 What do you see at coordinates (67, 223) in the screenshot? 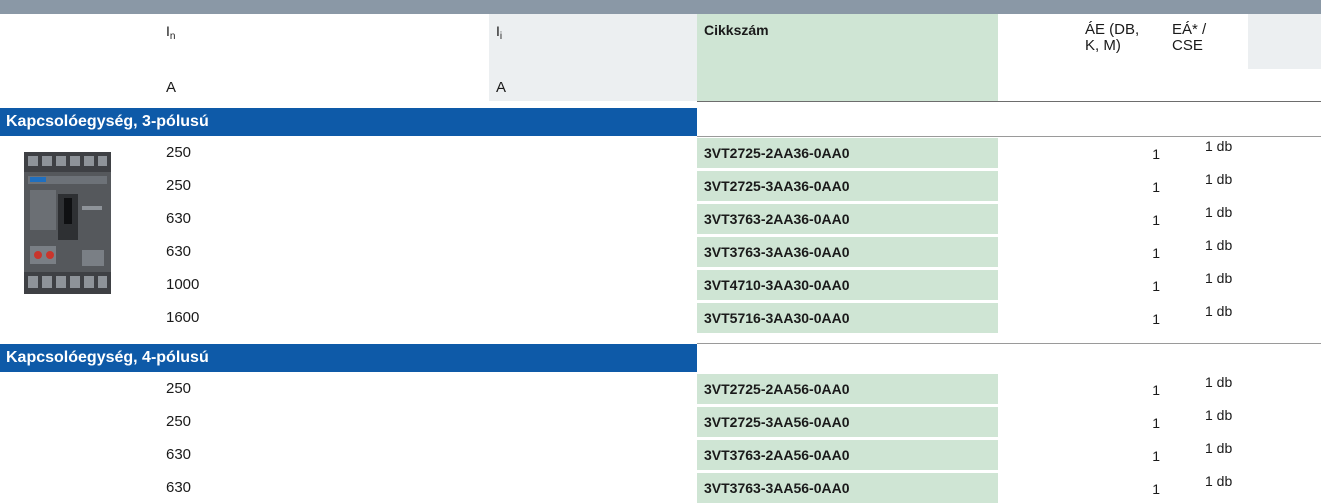
I see `circuit-breaker-photo` at bounding box center [67, 223].